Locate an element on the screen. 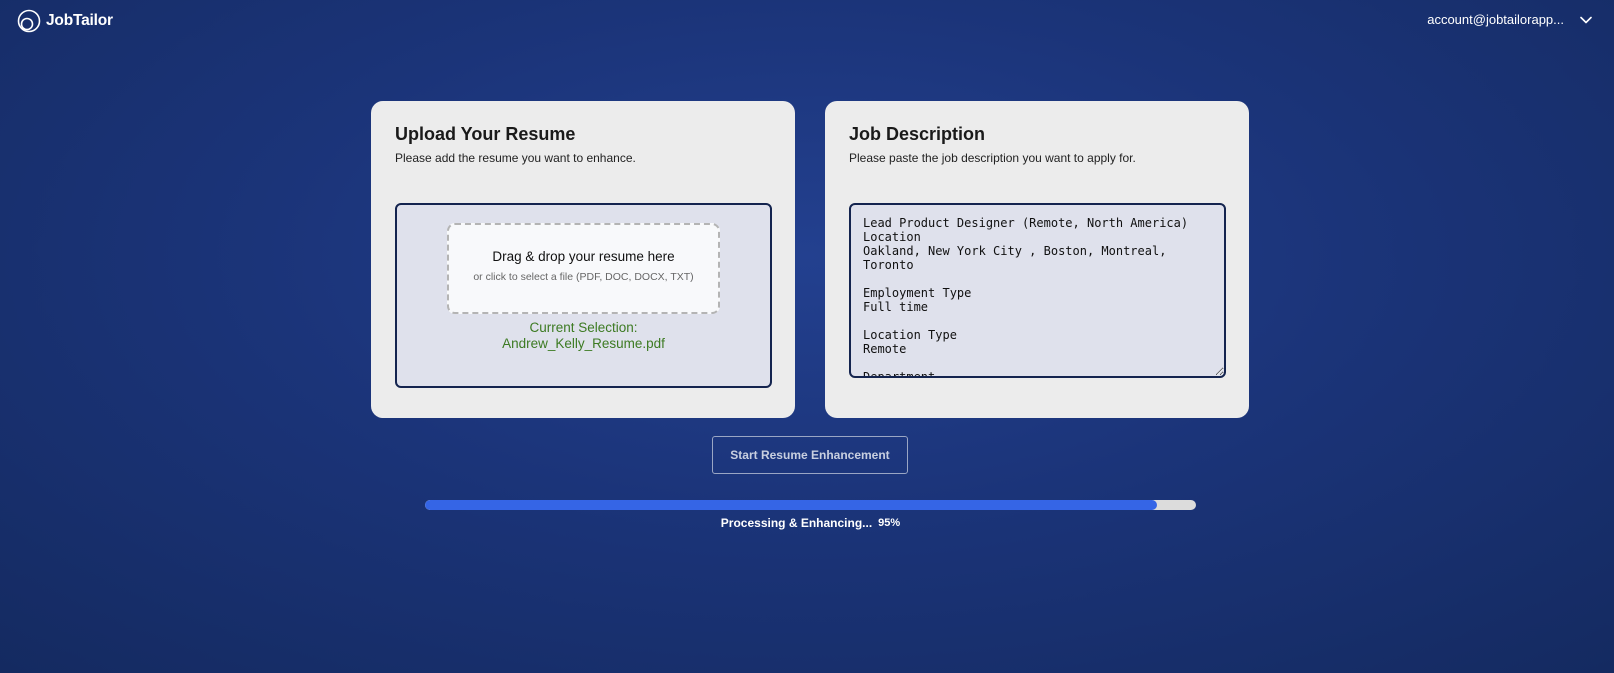  progress-percent: 95% is located at coordinates (889, 523).